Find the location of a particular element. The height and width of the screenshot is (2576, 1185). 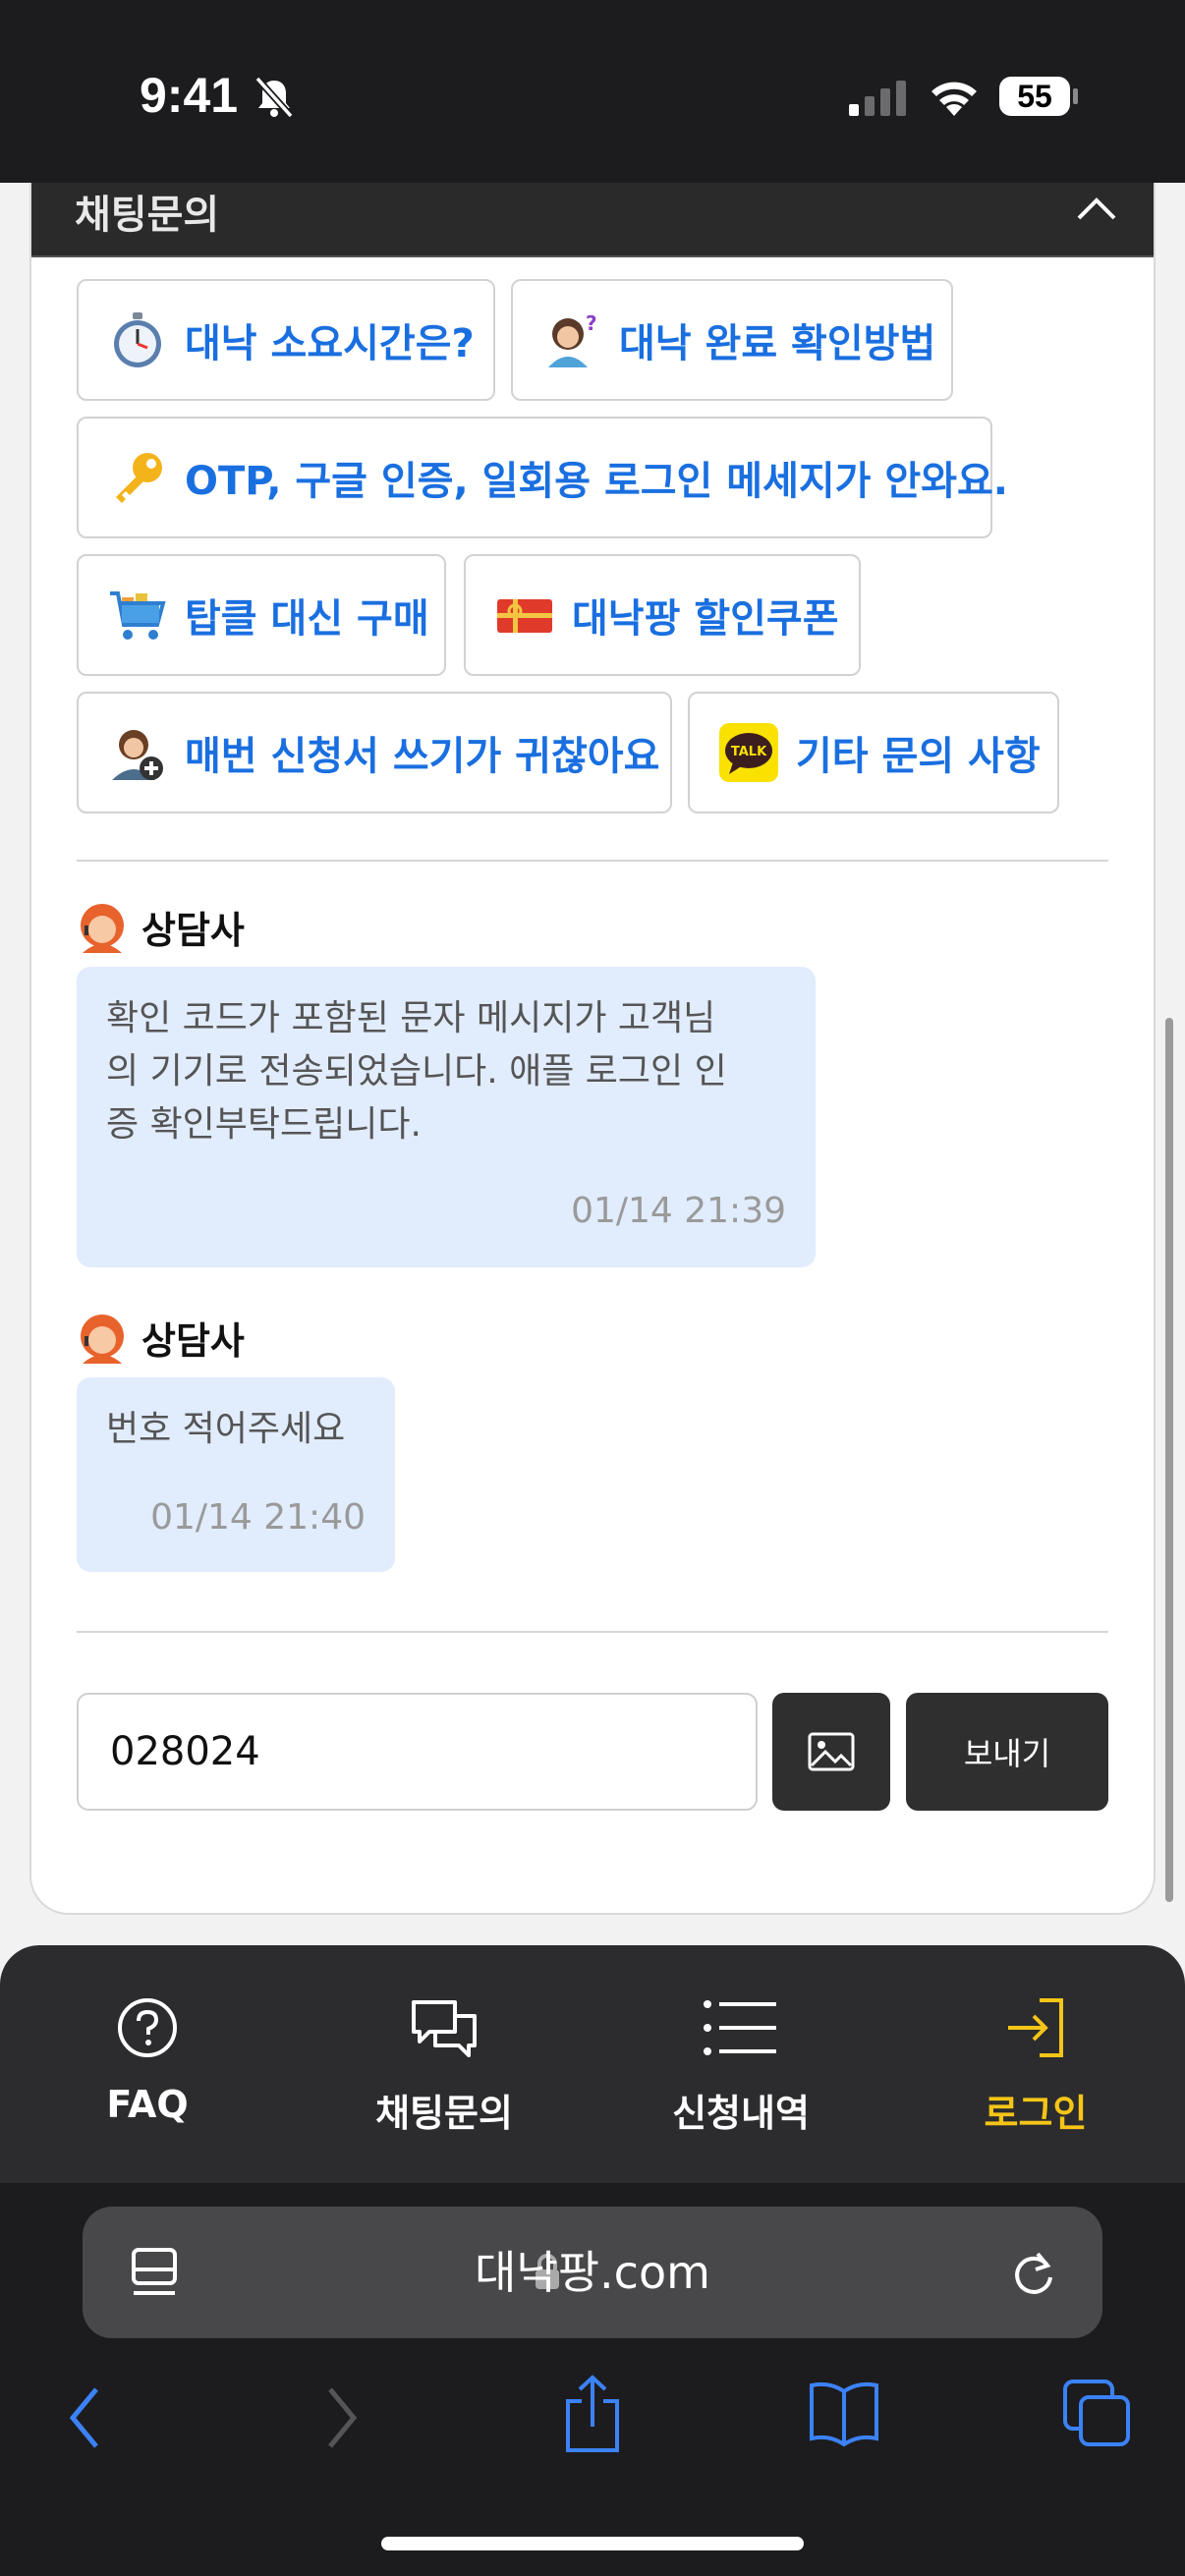

share-icon is located at coordinates (592, 2414).